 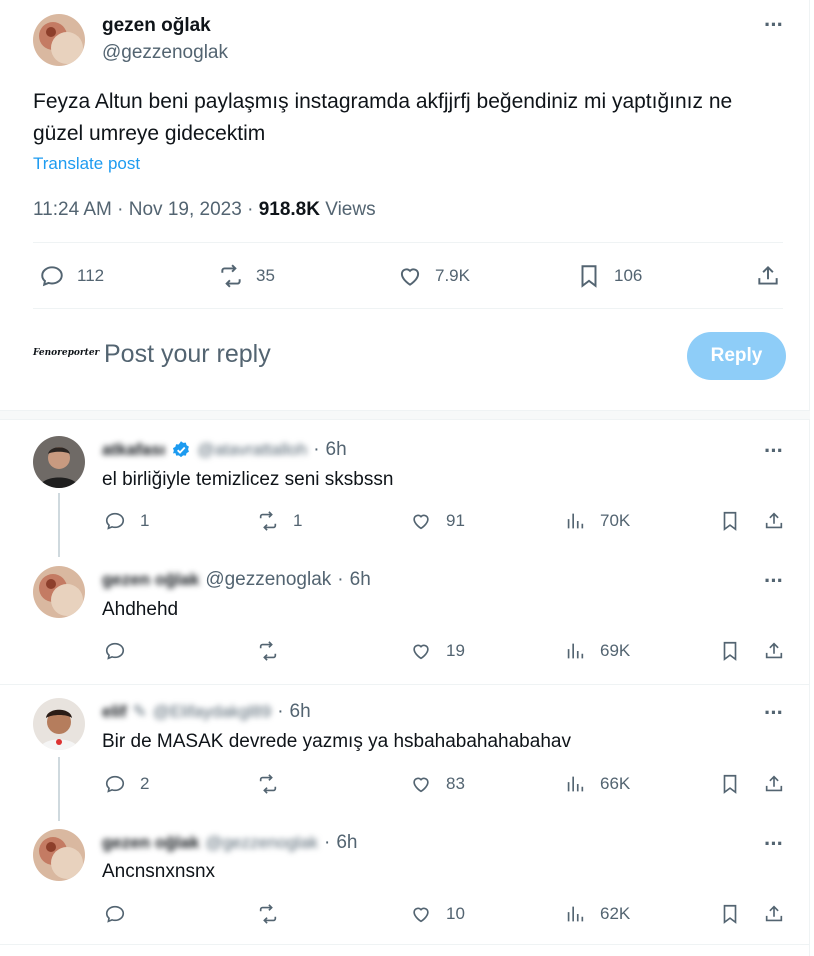 I want to click on share-button, so click(x=768, y=276).